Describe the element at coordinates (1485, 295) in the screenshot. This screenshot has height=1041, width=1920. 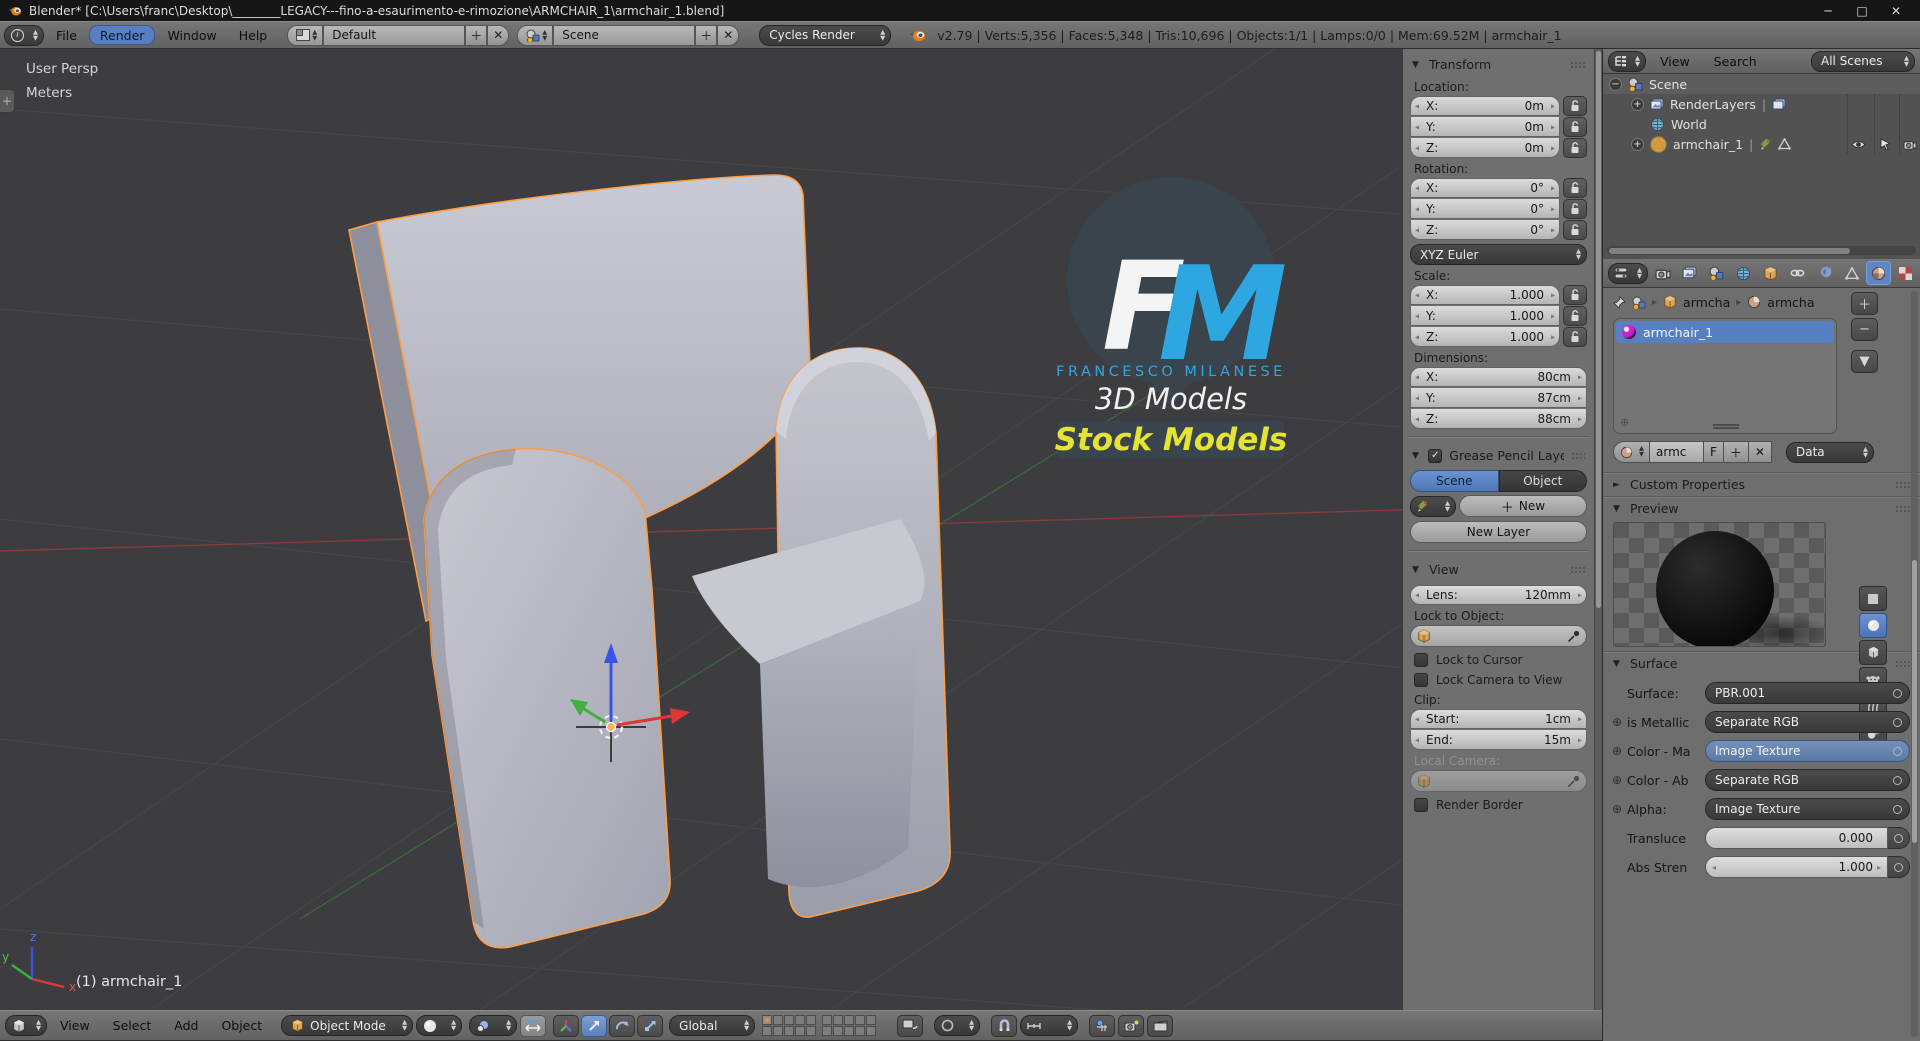
I see `scale-x-field: ◂ X: 1.000 ▸` at that location.